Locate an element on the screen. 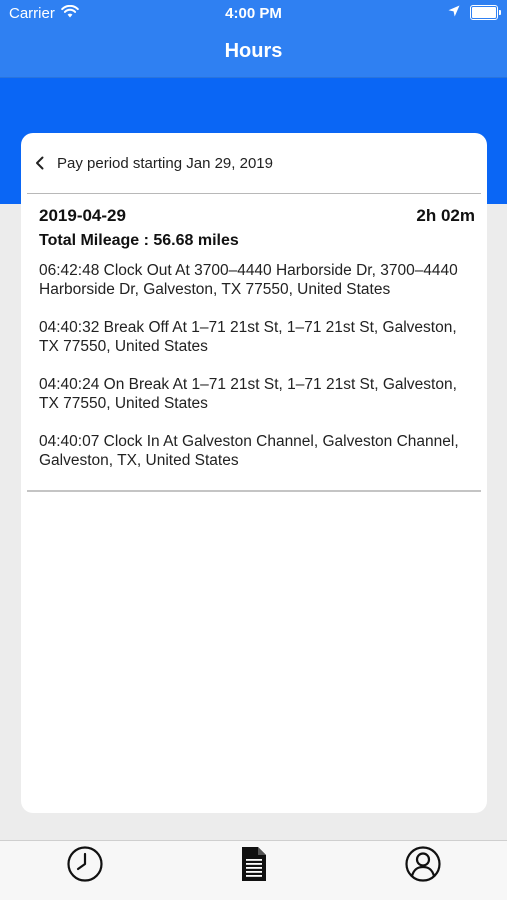  status-time: 4:00 PM is located at coordinates (253, 13).